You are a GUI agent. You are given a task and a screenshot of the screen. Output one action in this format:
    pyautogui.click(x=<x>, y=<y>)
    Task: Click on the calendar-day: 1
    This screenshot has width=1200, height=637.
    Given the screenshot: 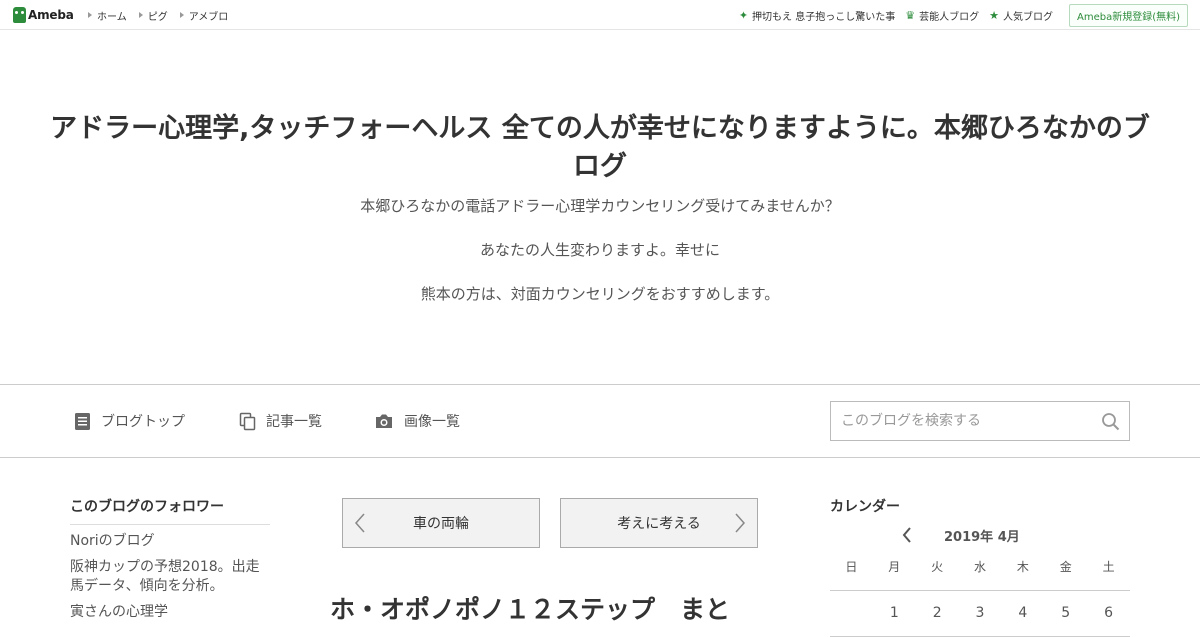 What is the action you would take?
    pyautogui.click(x=894, y=613)
    